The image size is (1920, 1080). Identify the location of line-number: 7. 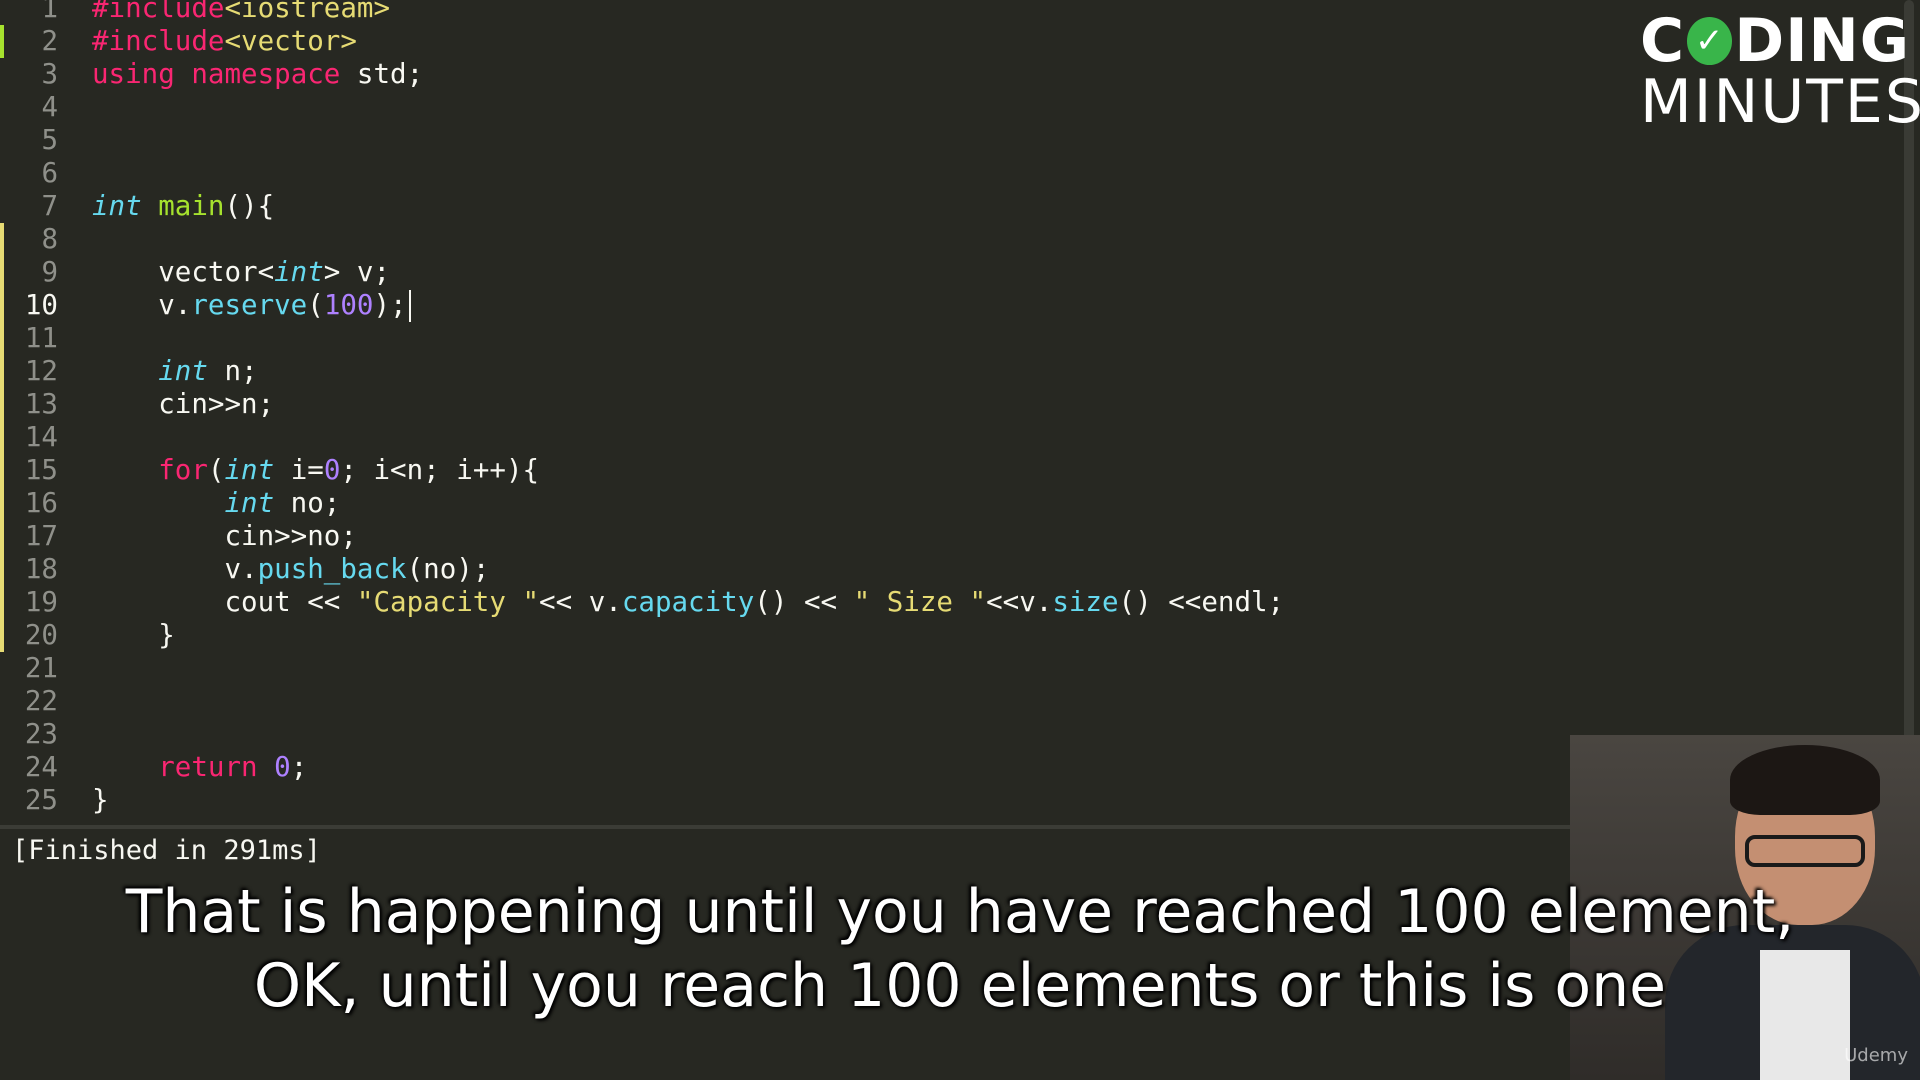
(49, 206).